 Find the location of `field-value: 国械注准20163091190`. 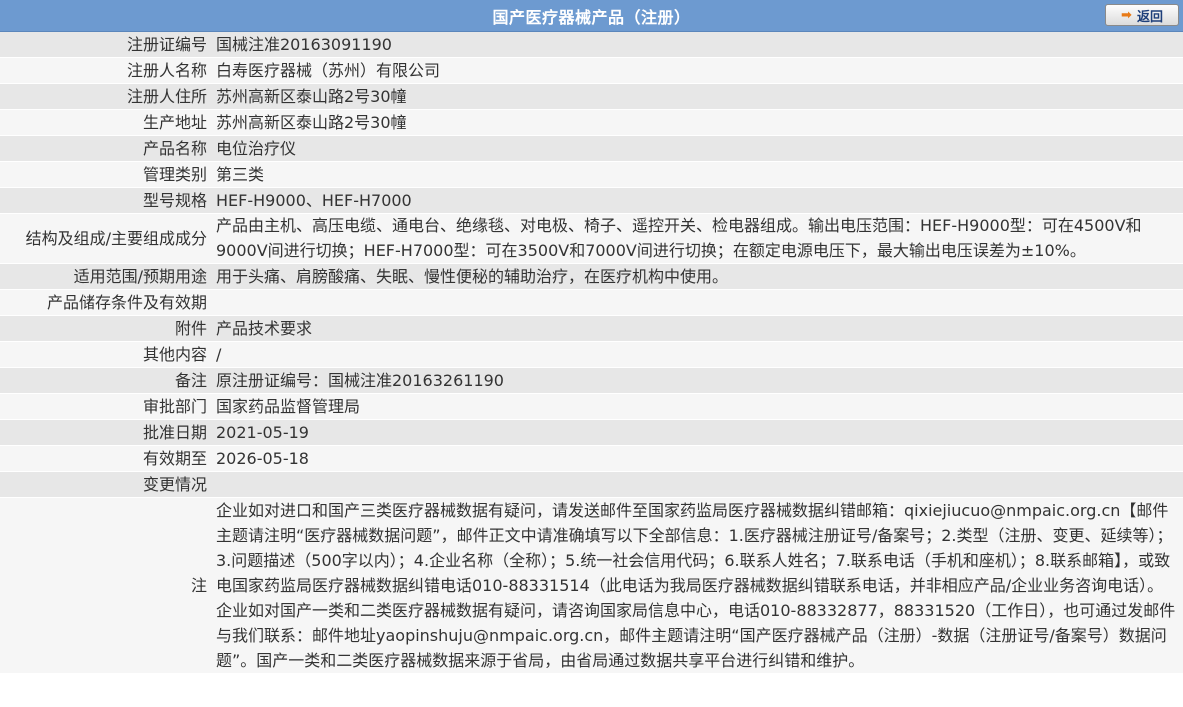

field-value: 国械注准20163091190 is located at coordinates (698, 45).